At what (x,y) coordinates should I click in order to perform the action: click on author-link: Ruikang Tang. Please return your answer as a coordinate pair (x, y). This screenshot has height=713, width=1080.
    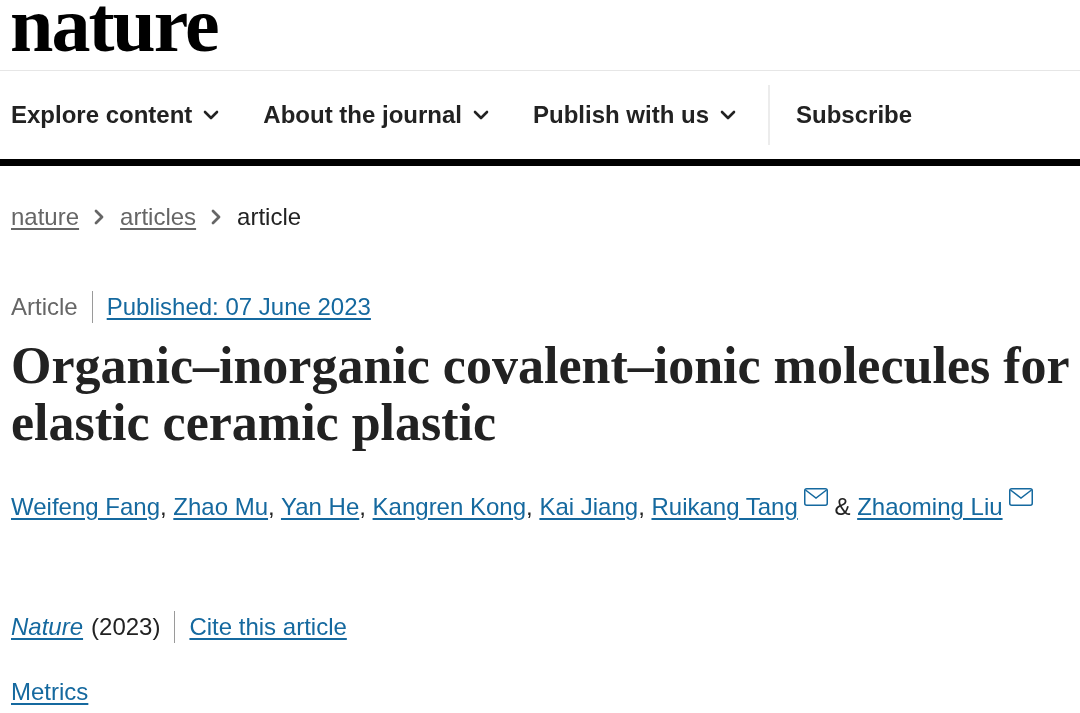
    Looking at the image, I should click on (724, 506).